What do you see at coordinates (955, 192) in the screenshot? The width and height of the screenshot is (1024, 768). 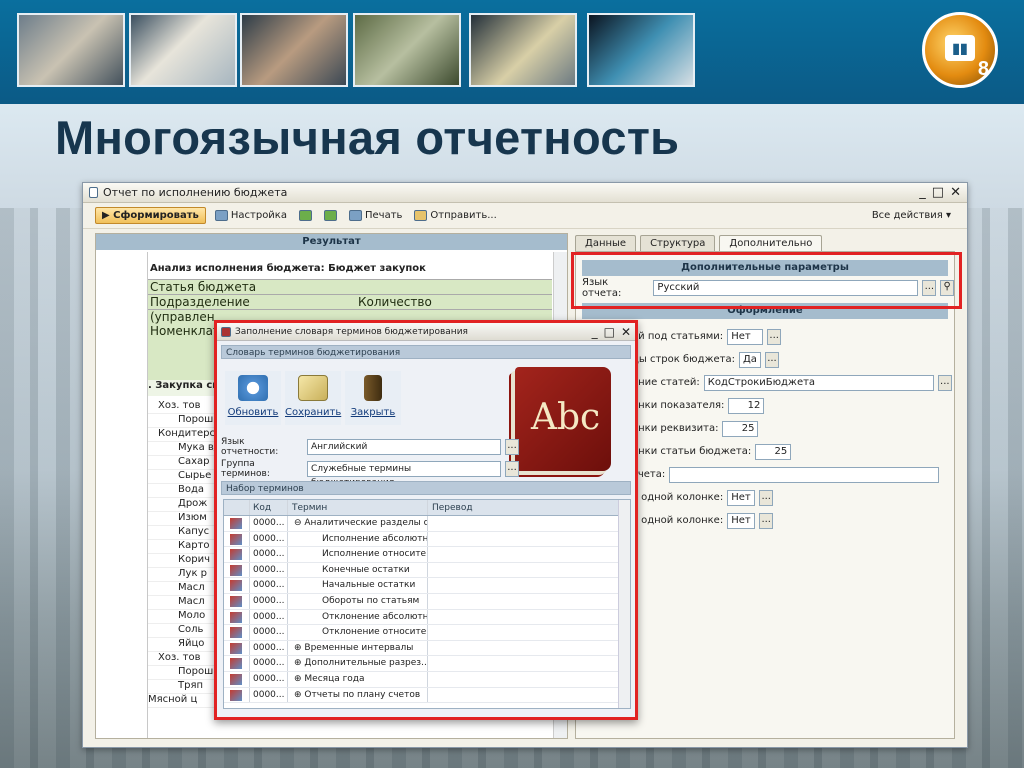 I see `close-button: ✕` at bounding box center [955, 192].